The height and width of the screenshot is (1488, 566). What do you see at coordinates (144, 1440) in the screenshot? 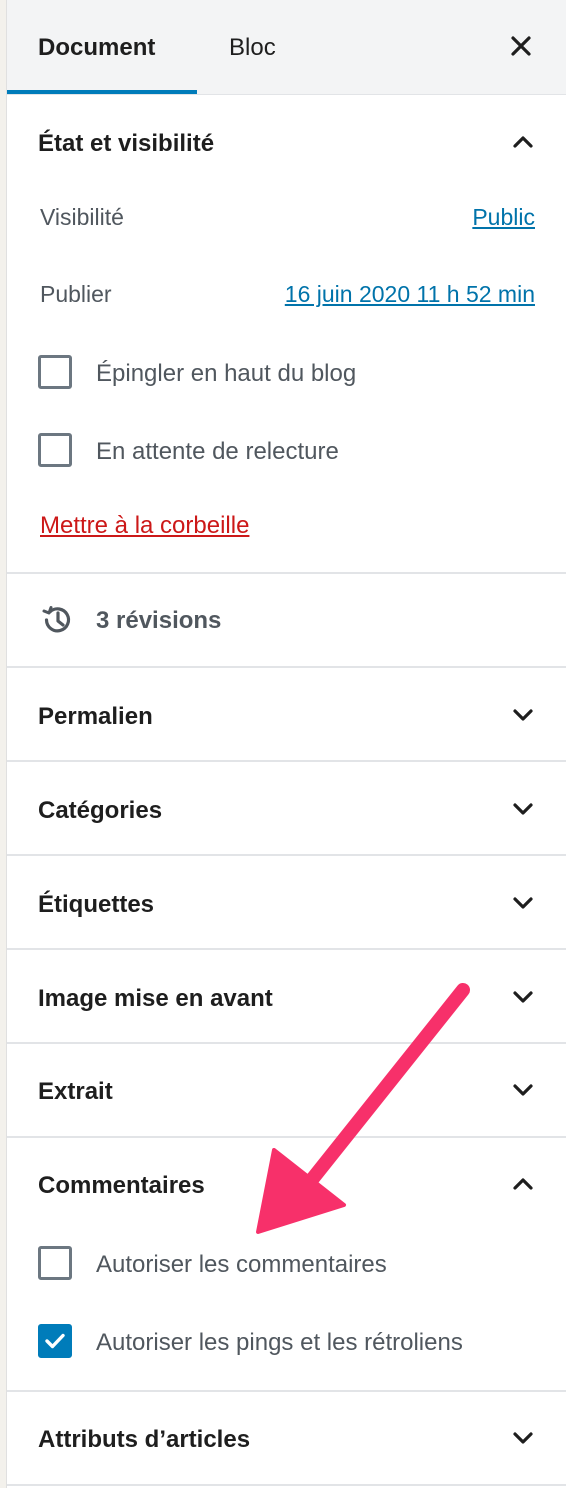
I see `post-attributes-toggle: Attributs d’articles` at bounding box center [144, 1440].